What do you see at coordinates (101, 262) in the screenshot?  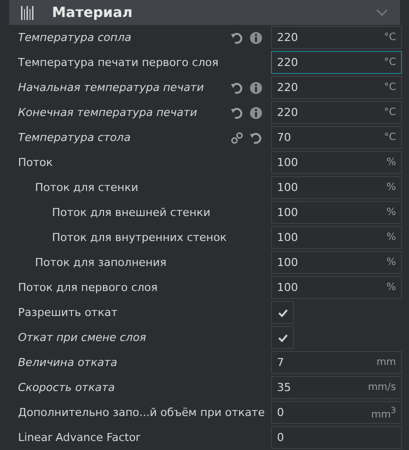 I see `setting-label: Поток для заполнения` at bounding box center [101, 262].